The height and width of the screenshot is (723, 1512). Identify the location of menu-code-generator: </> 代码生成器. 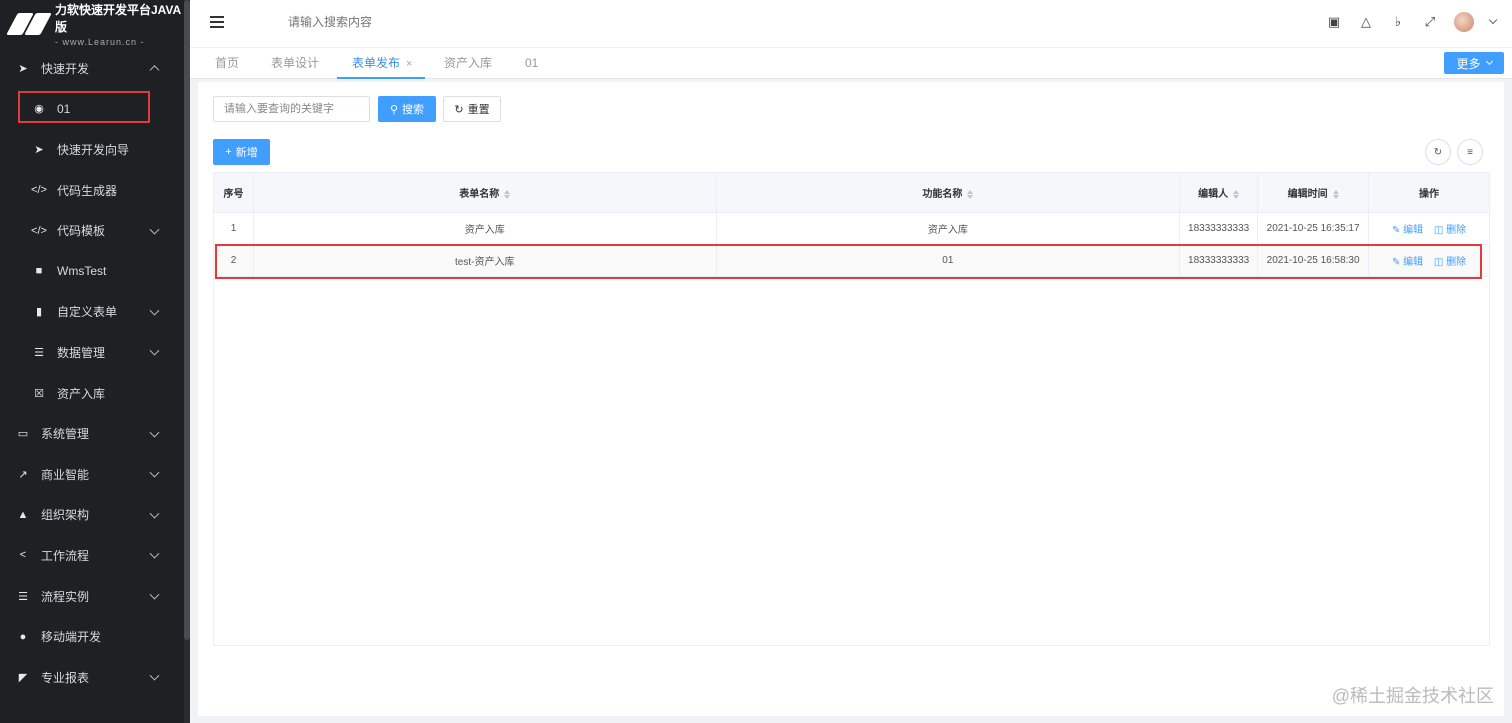
(95, 190).